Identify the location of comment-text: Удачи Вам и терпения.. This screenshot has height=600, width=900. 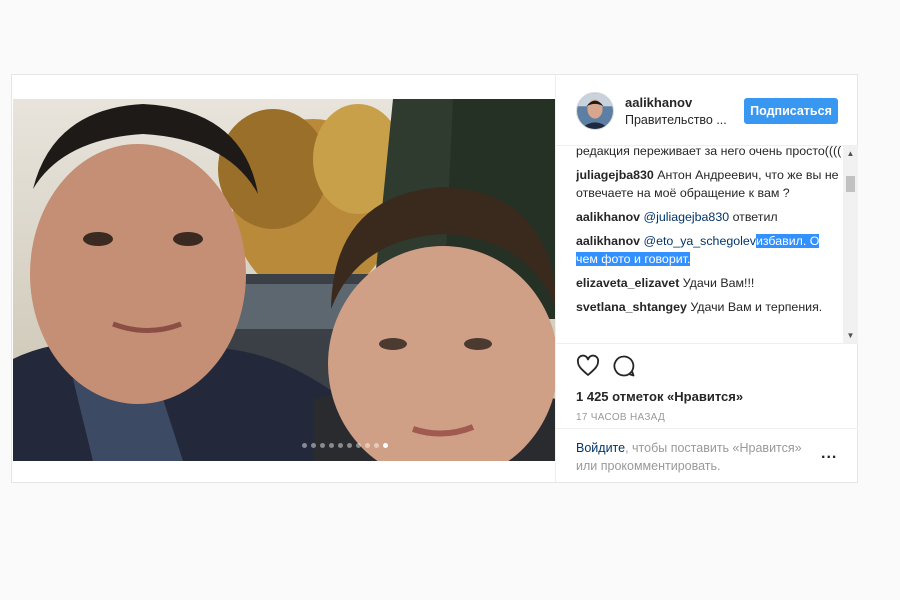
(756, 307).